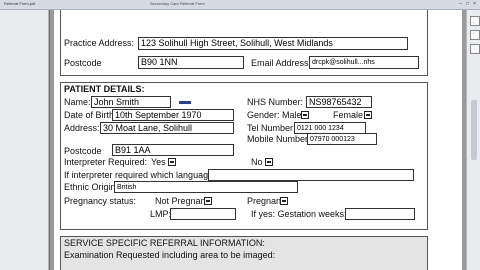 Image resolution: width=480 pixels, height=270 pixels. I want to click on close-icon: ×, so click(474, 4).